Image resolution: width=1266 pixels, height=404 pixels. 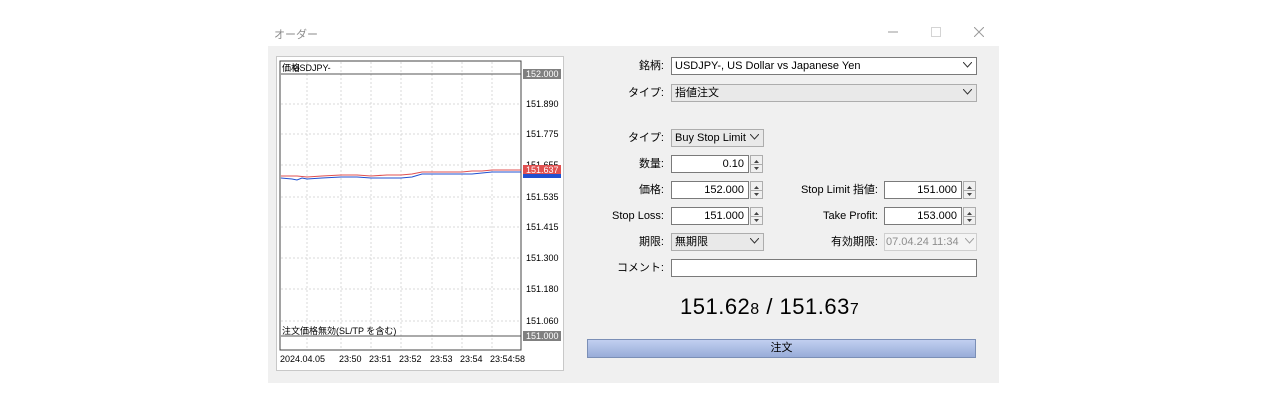 I want to click on stop-loss-spinner, so click(x=756, y=216).